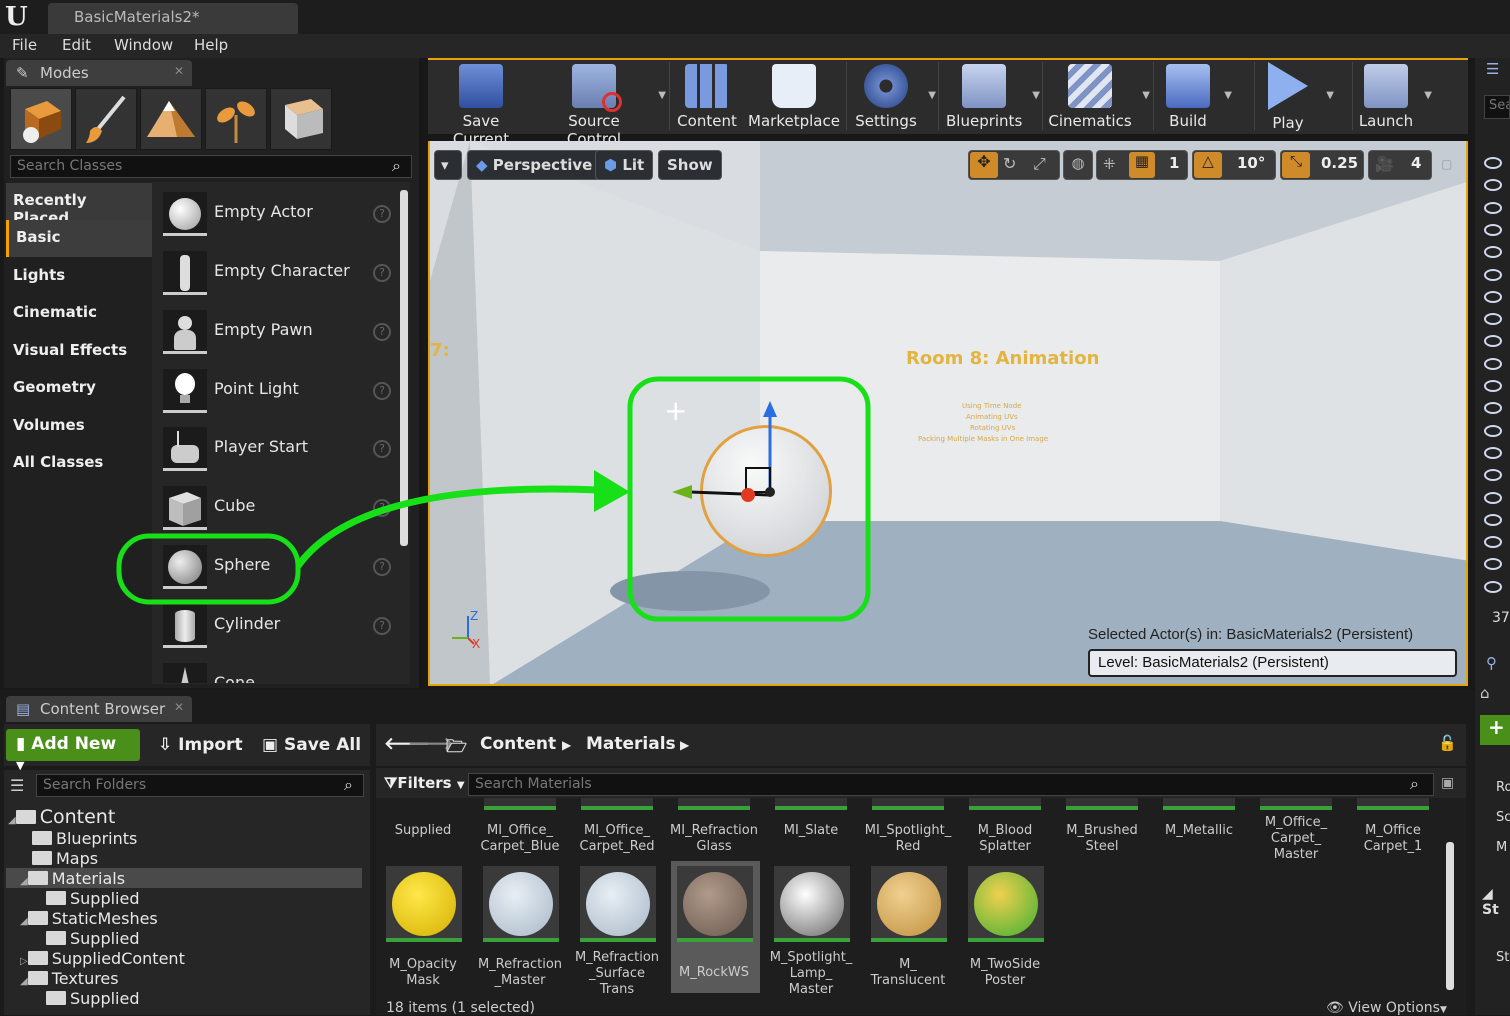 The width and height of the screenshot is (1510, 1016). Describe the element at coordinates (279, 568) in the screenshot. I see `place-item-sphere: Sphere ?` at that location.